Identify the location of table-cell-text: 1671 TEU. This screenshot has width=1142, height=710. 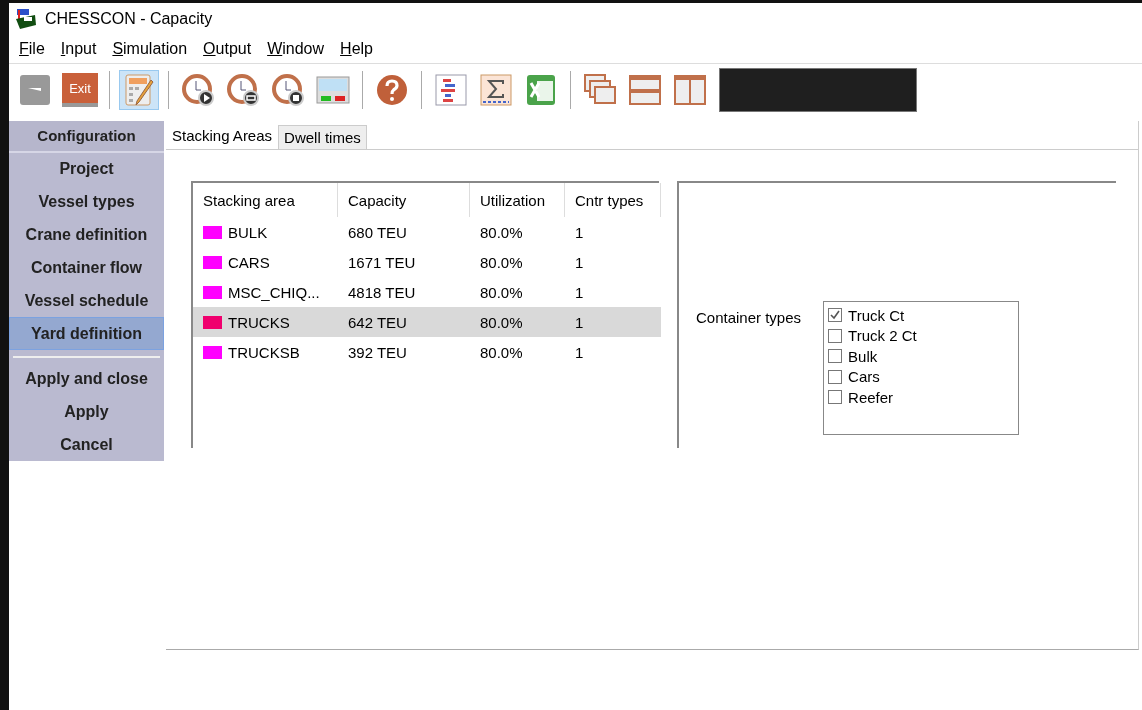
(382, 262).